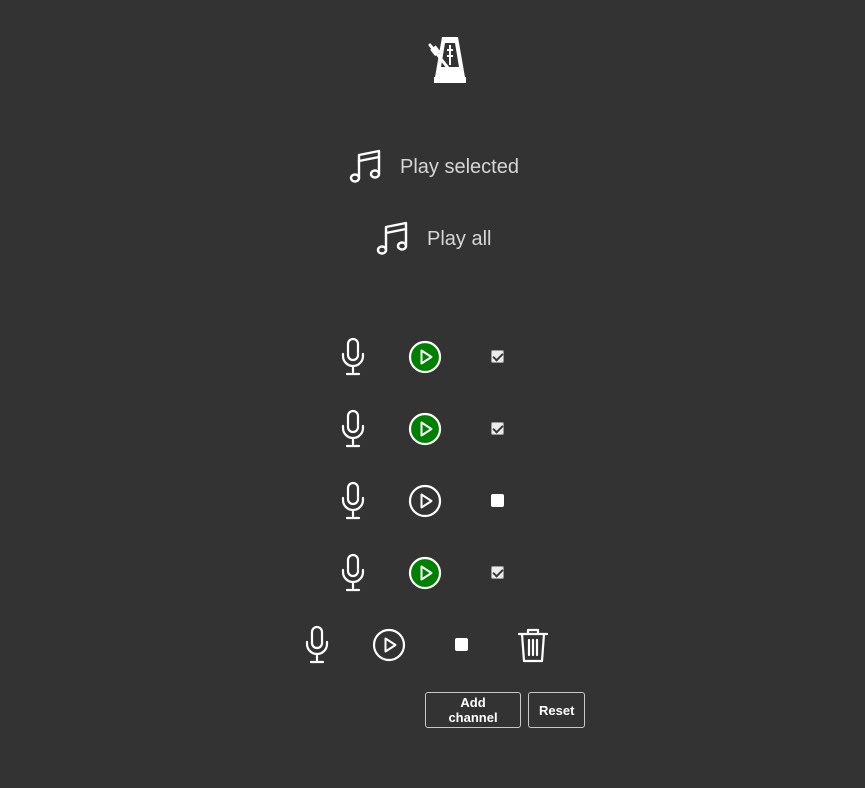  Describe the element at coordinates (459, 166) in the screenshot. I see `play-selected-label: Play selected` at that location.